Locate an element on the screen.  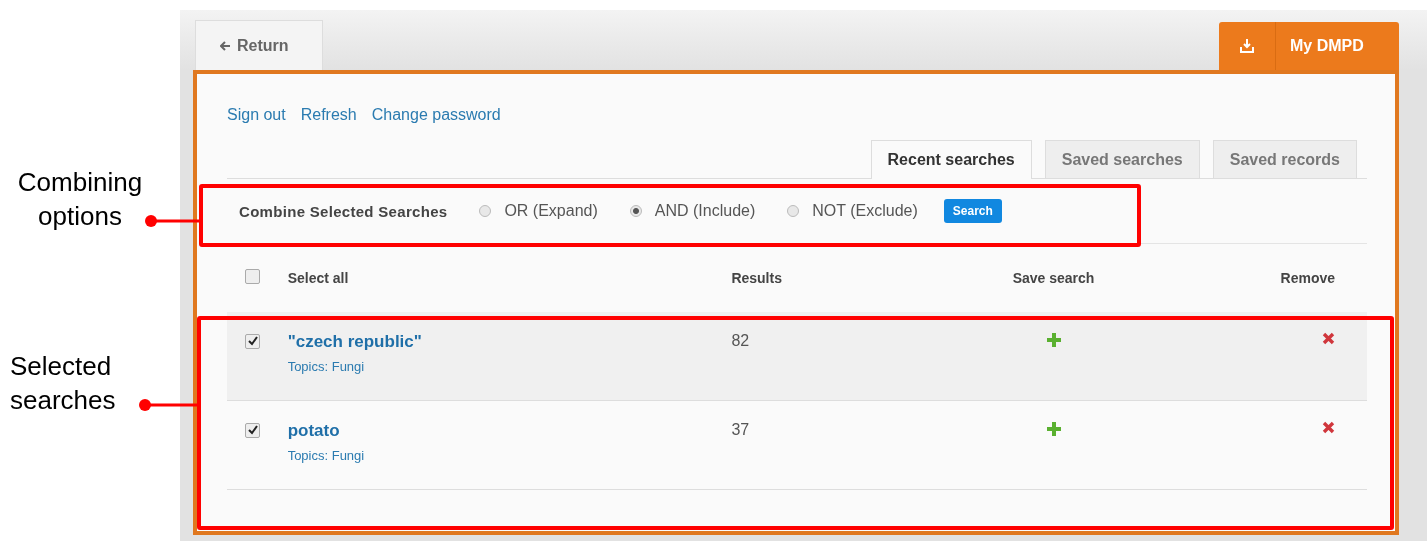
search-button: Search is located at coordinates (972, 211).